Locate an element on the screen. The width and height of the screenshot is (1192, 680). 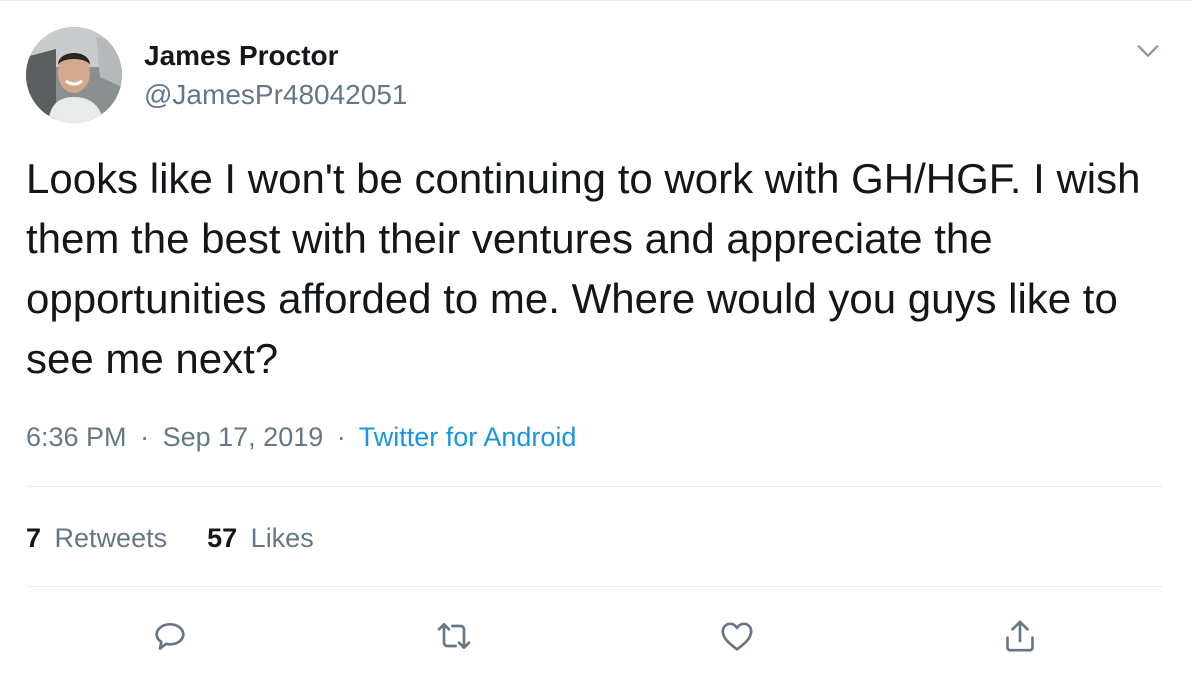
retweets-stat: 7 Retweets is located at coordinates (96, 538).